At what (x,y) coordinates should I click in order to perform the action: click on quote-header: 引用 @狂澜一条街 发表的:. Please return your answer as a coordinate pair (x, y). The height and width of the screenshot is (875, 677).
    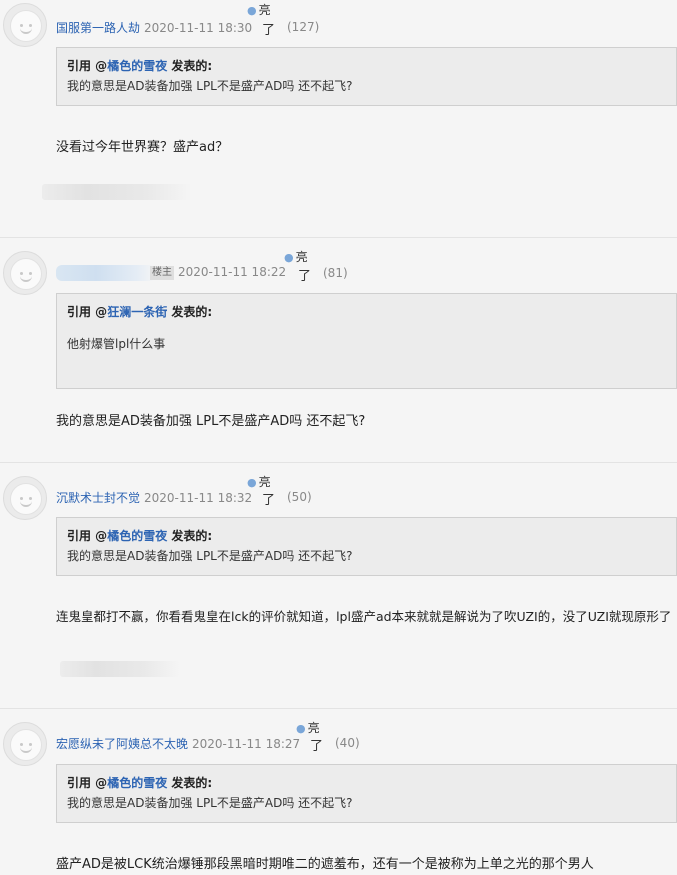
    Looking at the image, I should click on (140, 312).